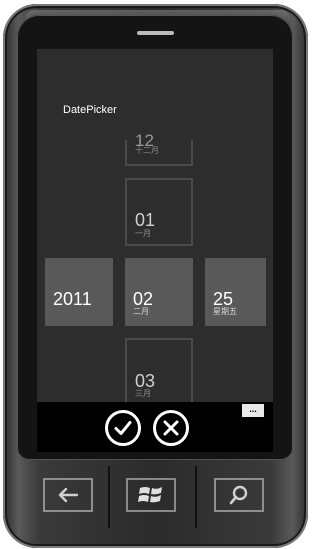  I want to click on close-icon, so click(171, 428).